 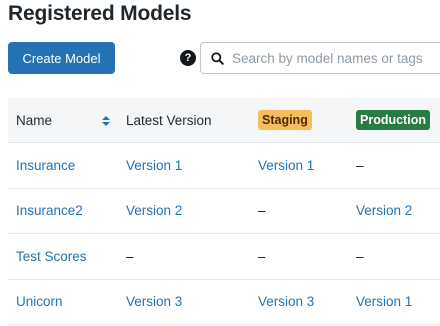 What do you see at coordinates (394, 301) in the screenshot?
I see `production-version-link: Version 1` at bounding box center [394, 301].